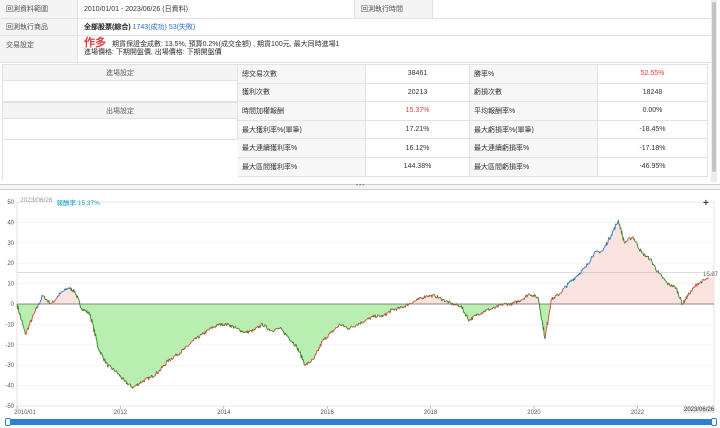  What do you see at coordinates (13, 305) in the screenshot?
I see `y-tick-label: 0` at bounding box center [13, 305].